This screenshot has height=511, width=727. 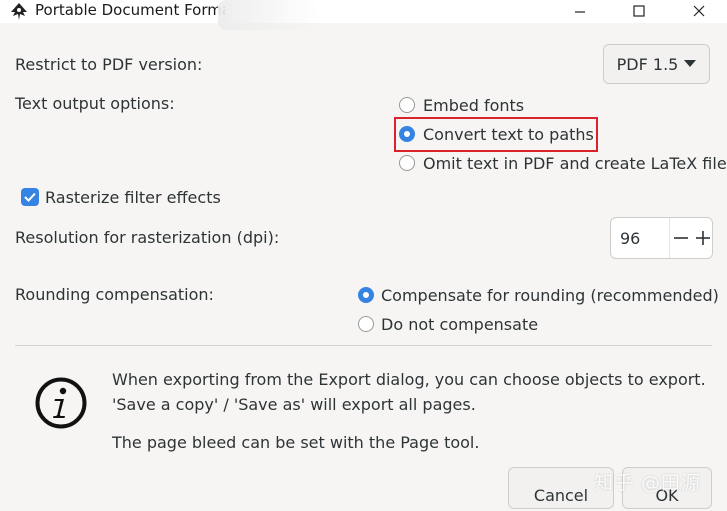 What do you see at coordinates (109, 64) in the screenshot?
I see `pdf-version-label: Restrict to PDF version:` at bounding box center [109, 64].